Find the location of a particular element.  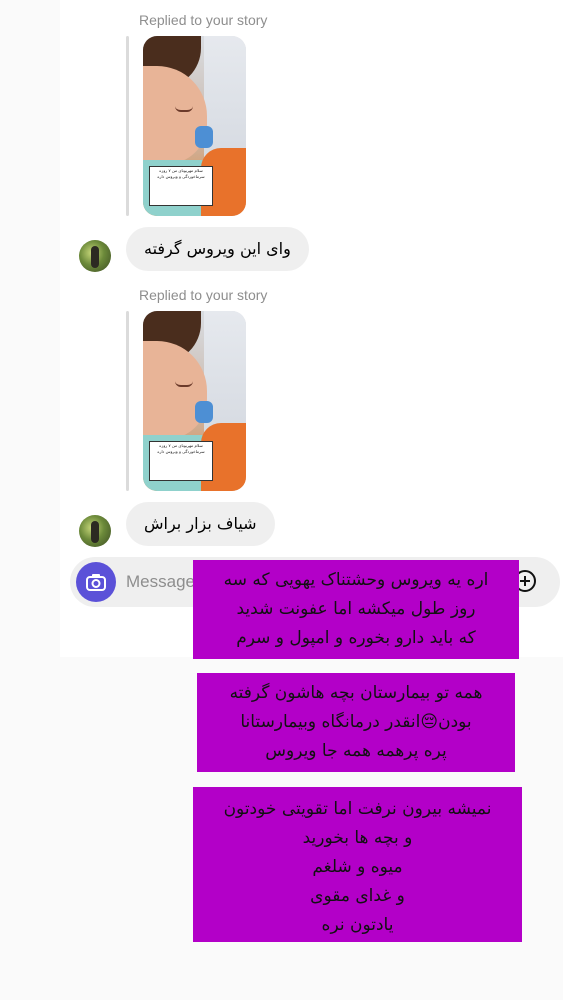

camera-button is located at coordinates (96, 582).